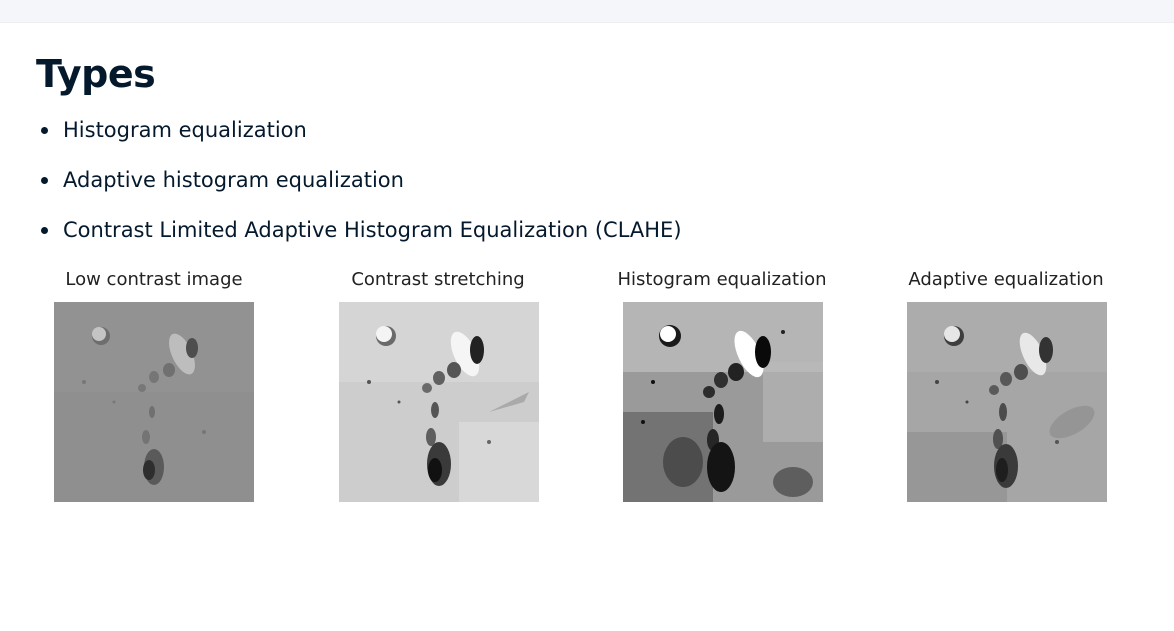  Describe the element at coordinates (723, 402) in the screenshot. I see `histogram-equalized-image` at that location.